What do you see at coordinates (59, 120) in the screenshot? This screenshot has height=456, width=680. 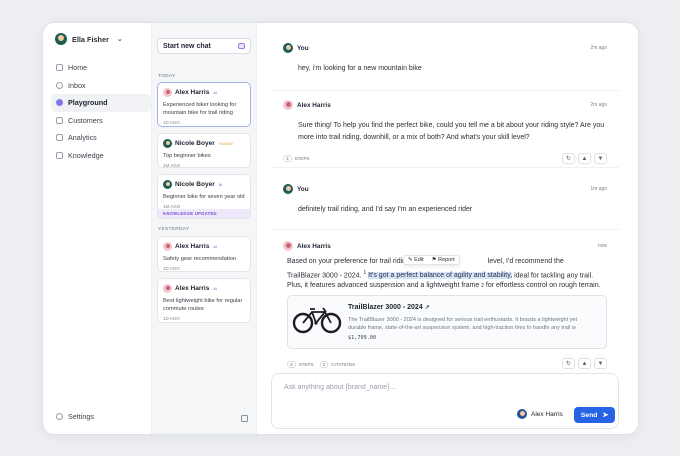 I see `customers-icon` at bounding box center [59, 120].